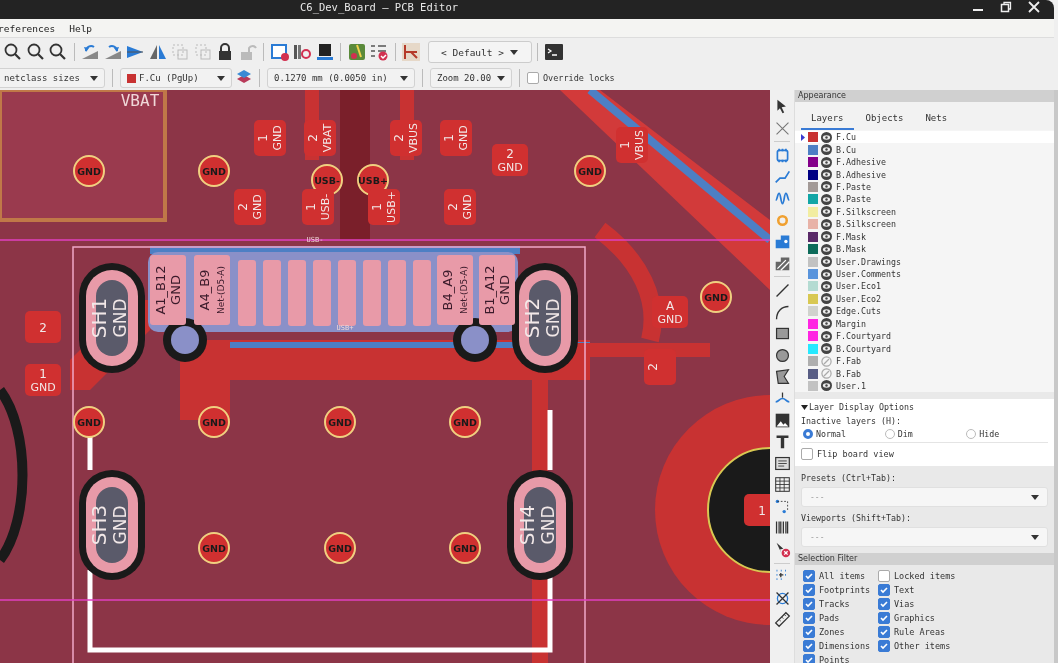 The height and width of the screenshot is (663, 1058). What do you see at coordinates (924, 323) in the screenshot?
I see `layer-row: Margin` at bounding box center [924, 323].